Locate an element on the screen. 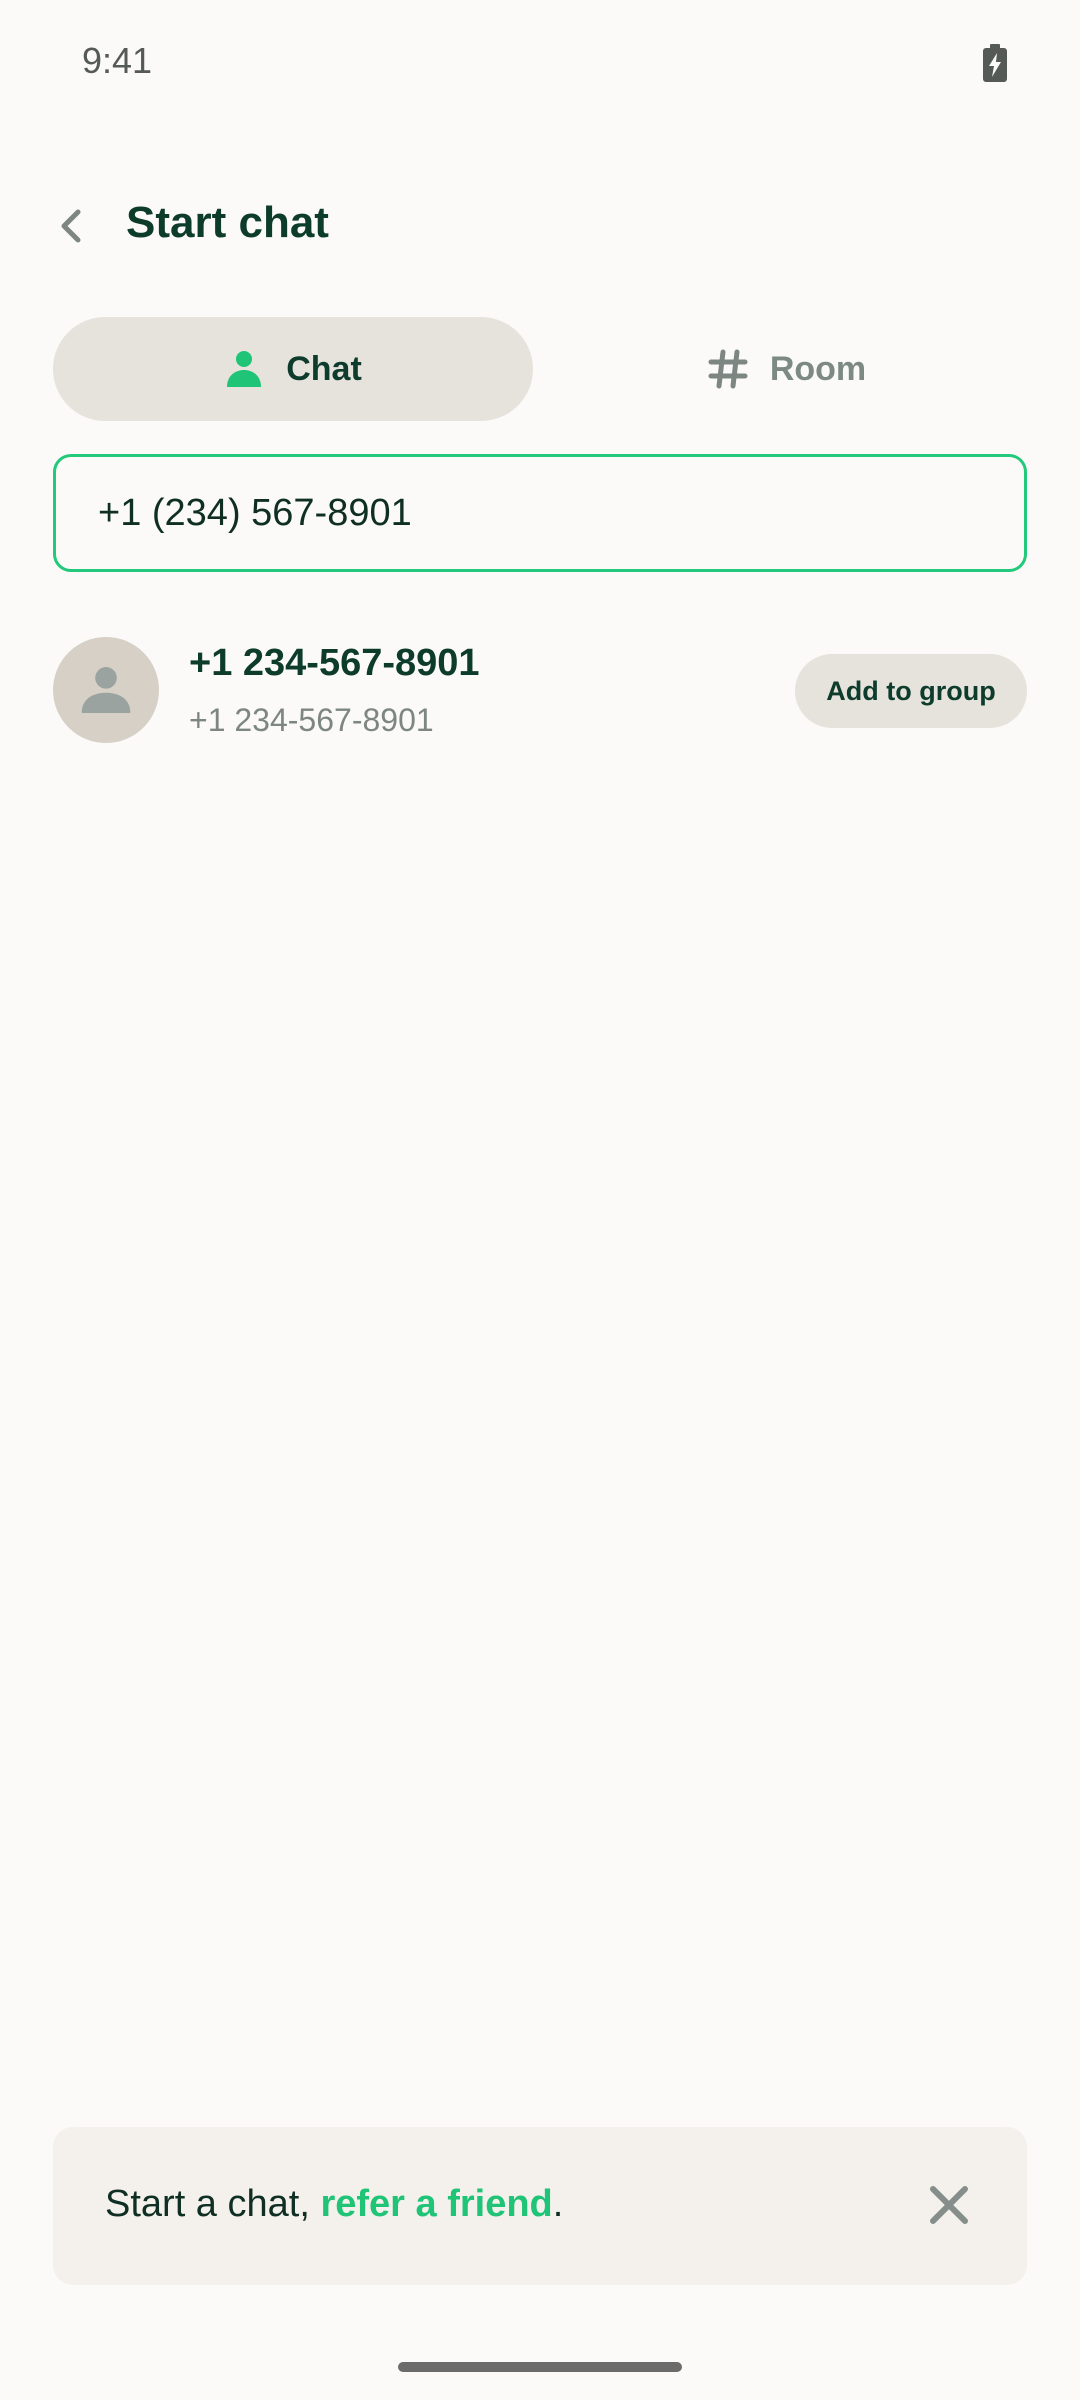 This screenshot has width=1080, height=2400. back-button is located at coordinates (72, 226).